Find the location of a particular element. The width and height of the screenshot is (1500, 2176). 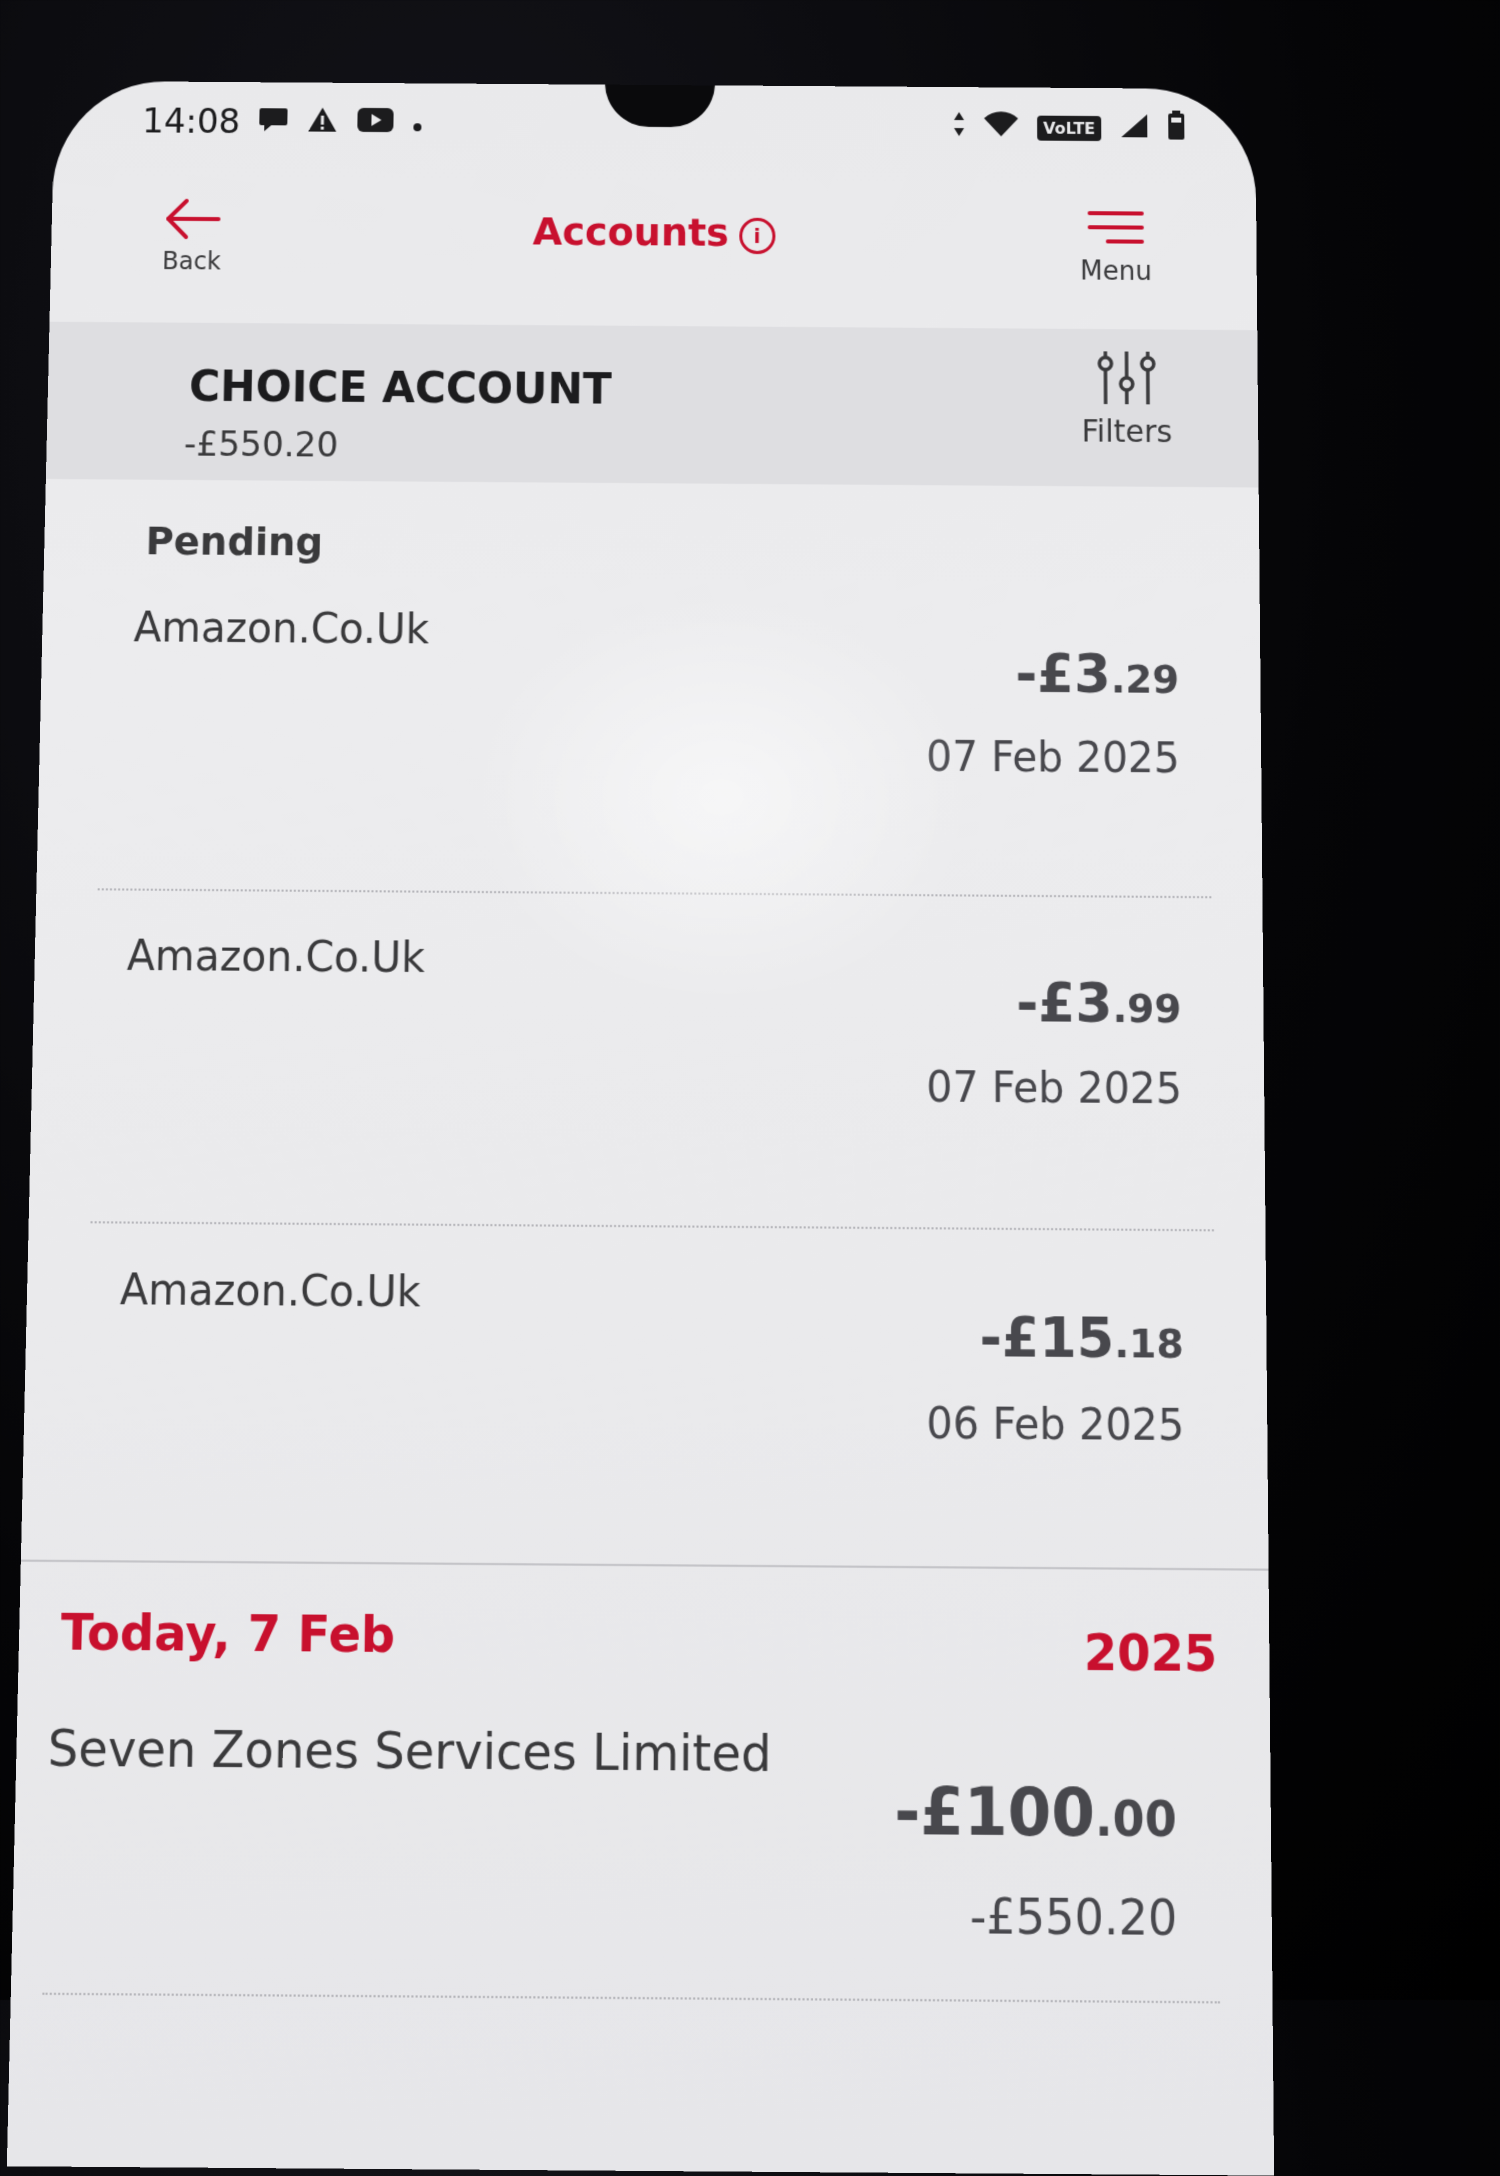

battery-icon is located at coordinates (1176, 129).